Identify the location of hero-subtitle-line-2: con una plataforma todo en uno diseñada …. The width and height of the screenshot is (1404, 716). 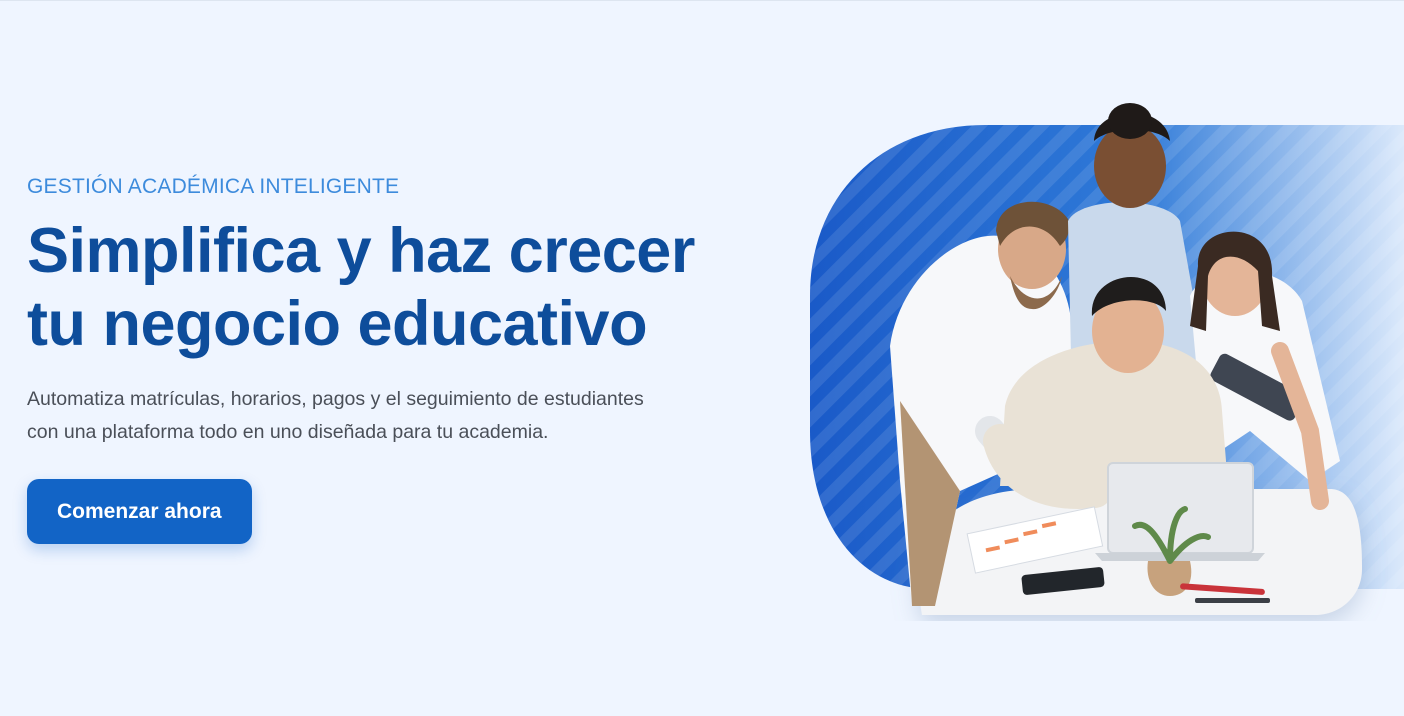
(288, 432).